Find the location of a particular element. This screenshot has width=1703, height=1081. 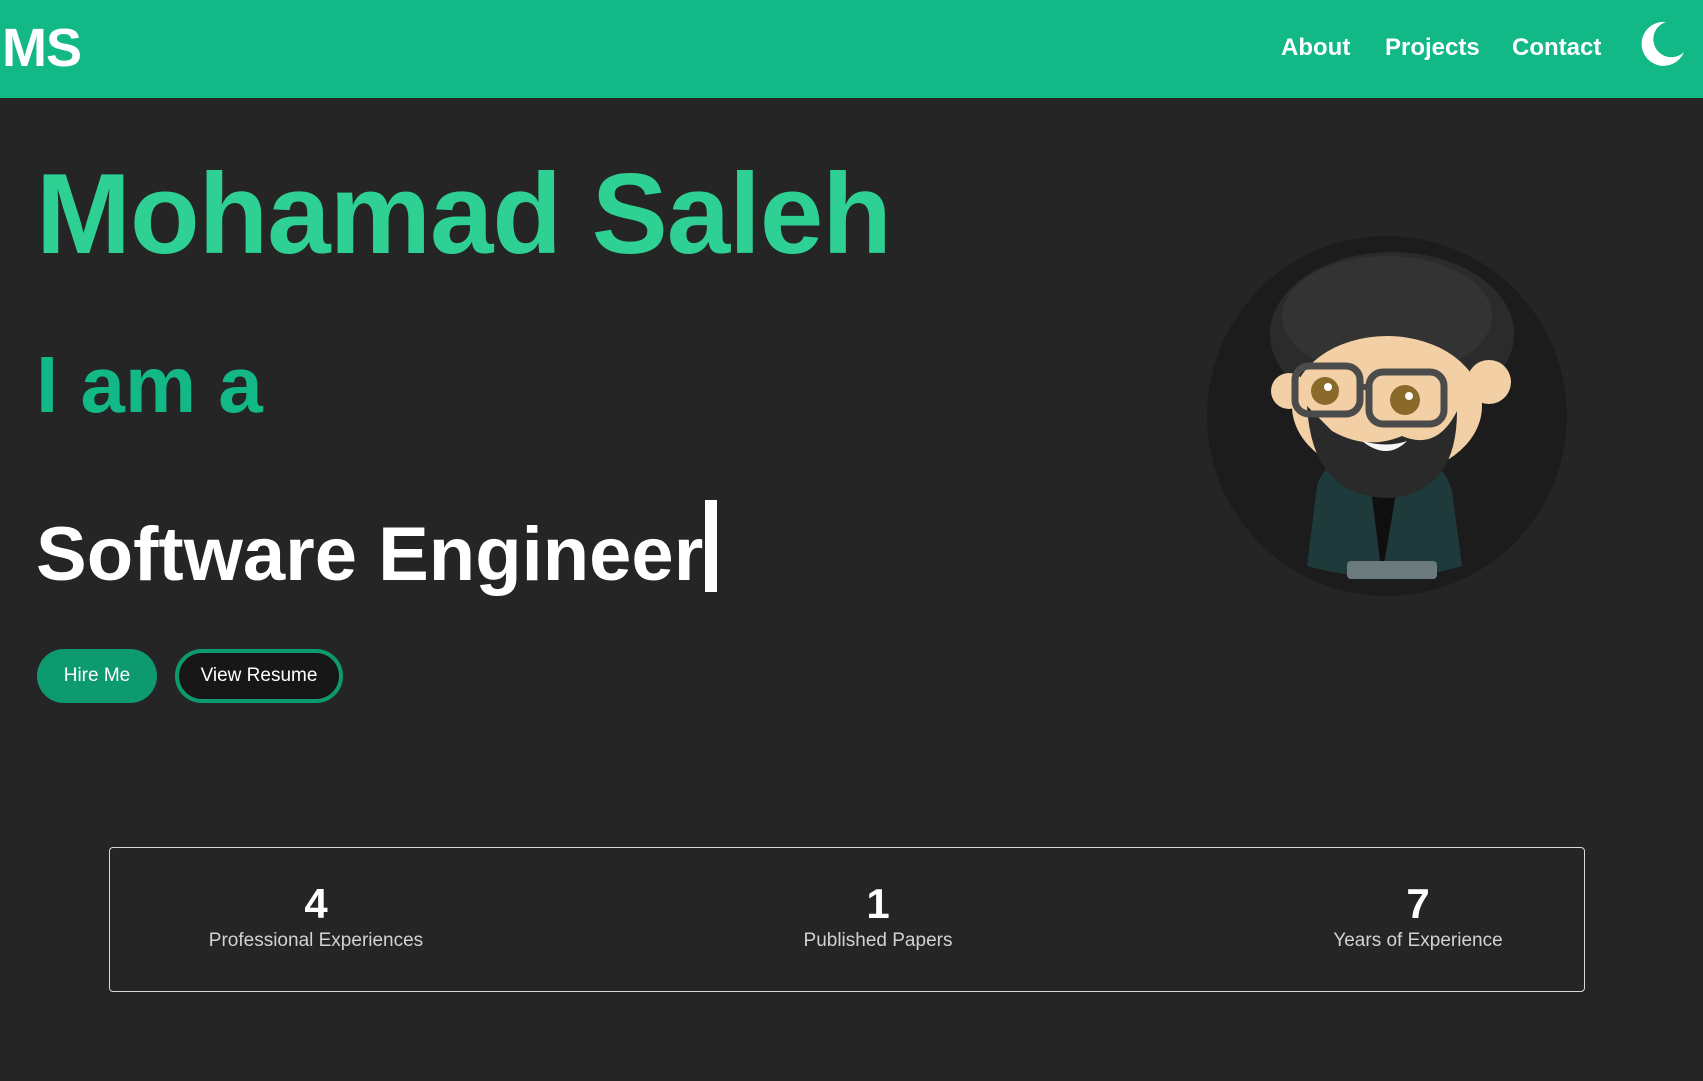

avatar is located at coordinates (1387, 416).